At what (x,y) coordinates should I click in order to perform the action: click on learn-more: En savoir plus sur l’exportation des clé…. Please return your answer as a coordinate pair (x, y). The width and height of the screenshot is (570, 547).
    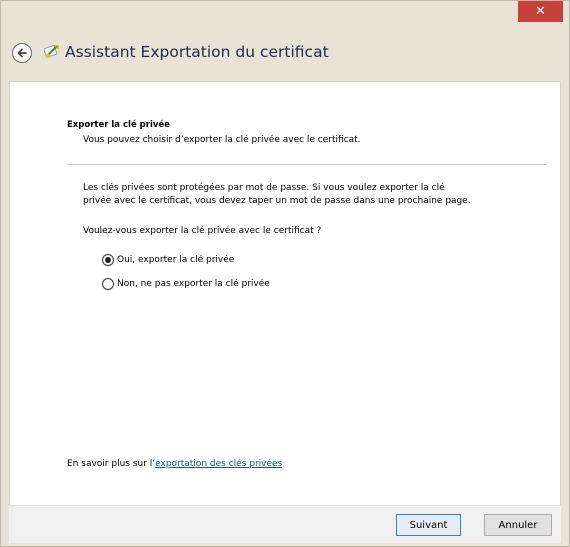
    Looking at the image, I should click on (174, 464).